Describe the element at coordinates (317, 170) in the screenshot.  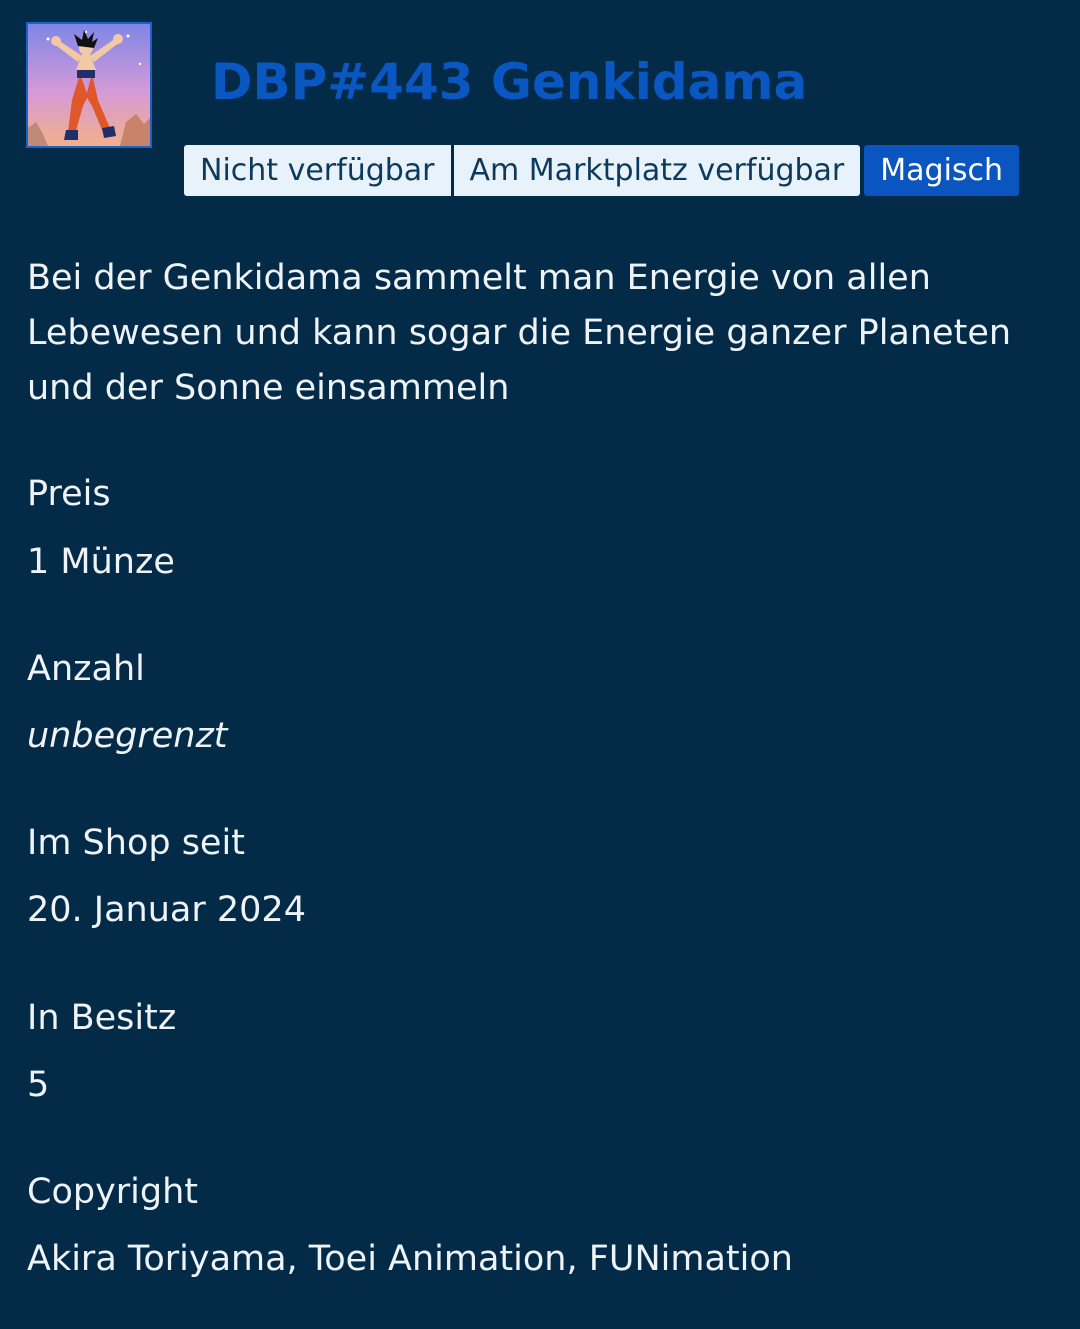
I see `badge-not-available: Nicht verfügbar` at that location.